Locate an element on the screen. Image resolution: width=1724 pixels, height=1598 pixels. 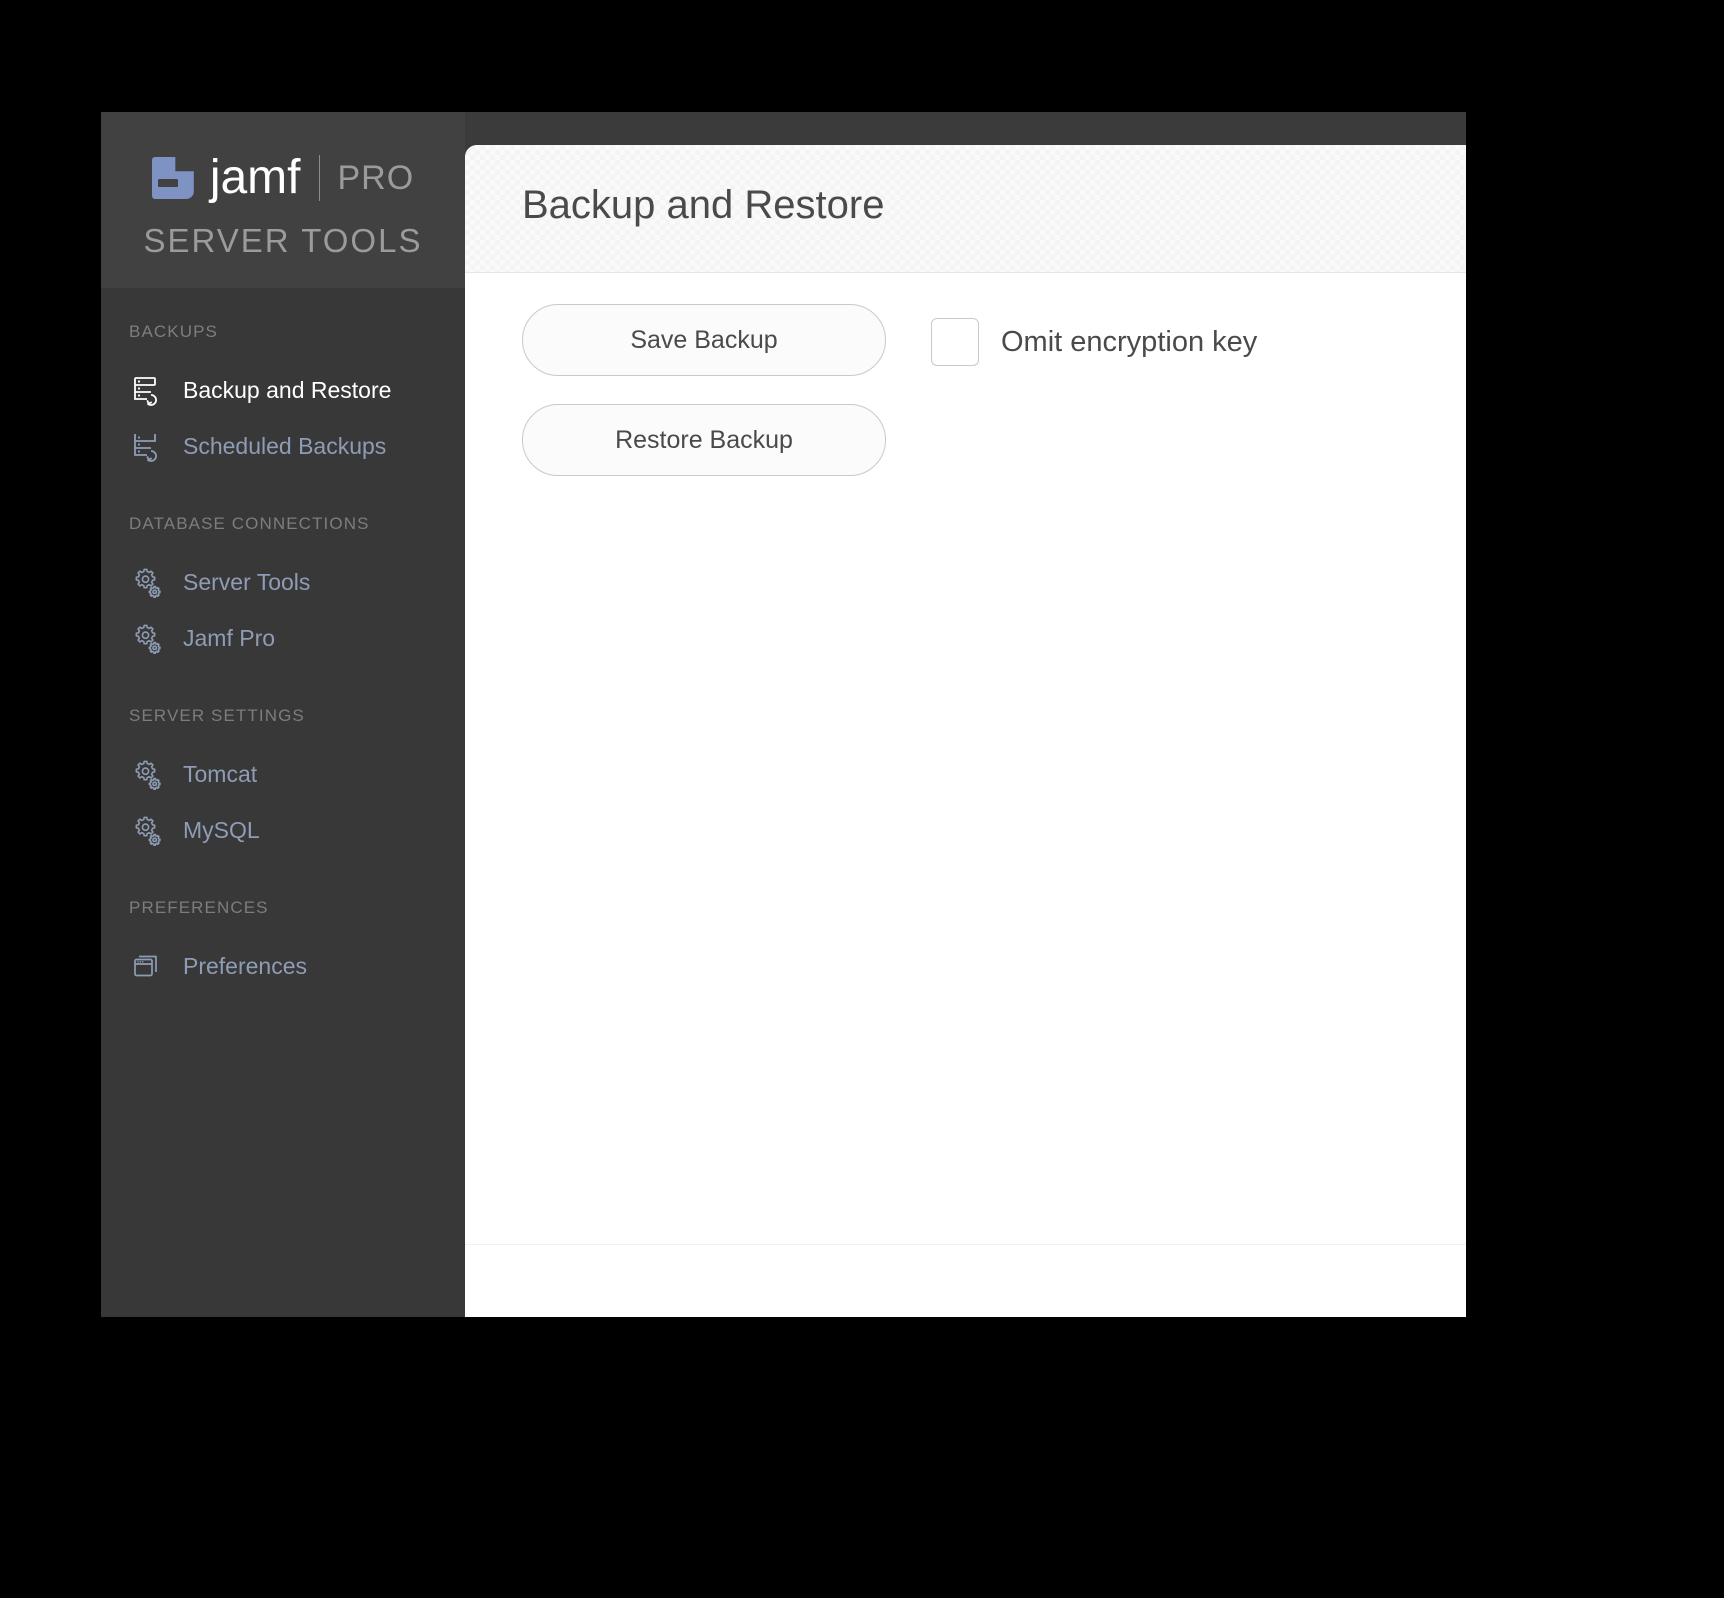
sidebar-item-preferences: Preferences is located at coordinates (283, 966).